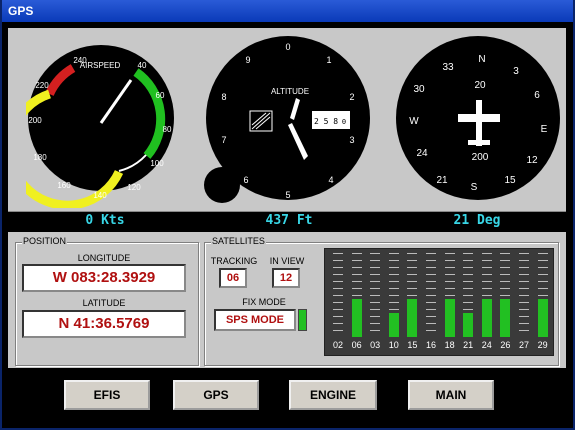 This screenshot has height=432, width=575. I want to click on gps-button: GPS, so click(216, 395).